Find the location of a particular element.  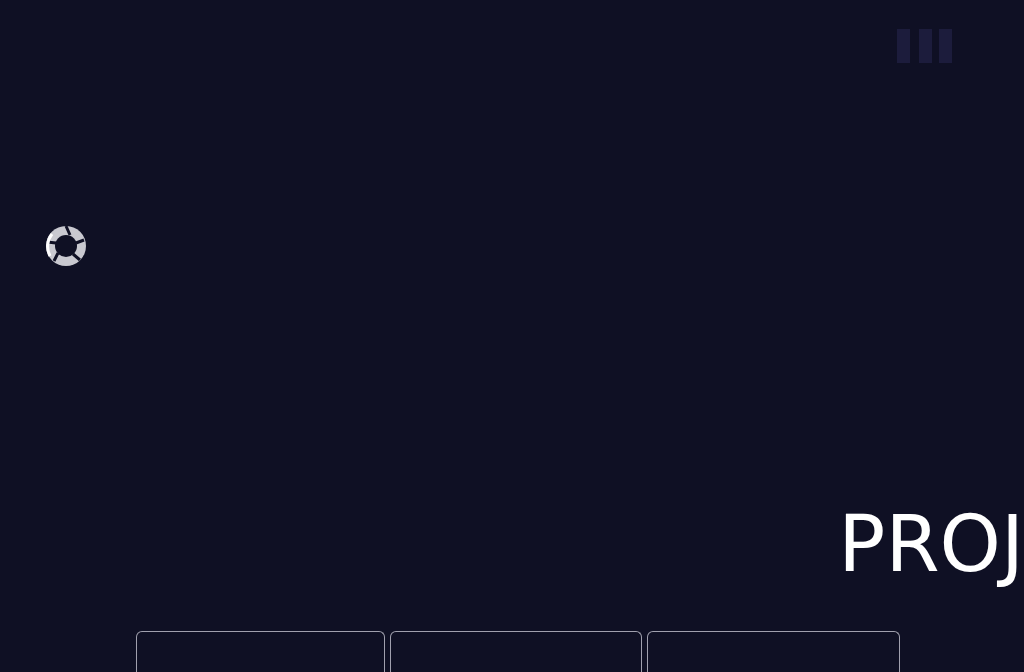

page-heading: PROJ is located at coordinates (931, 548).